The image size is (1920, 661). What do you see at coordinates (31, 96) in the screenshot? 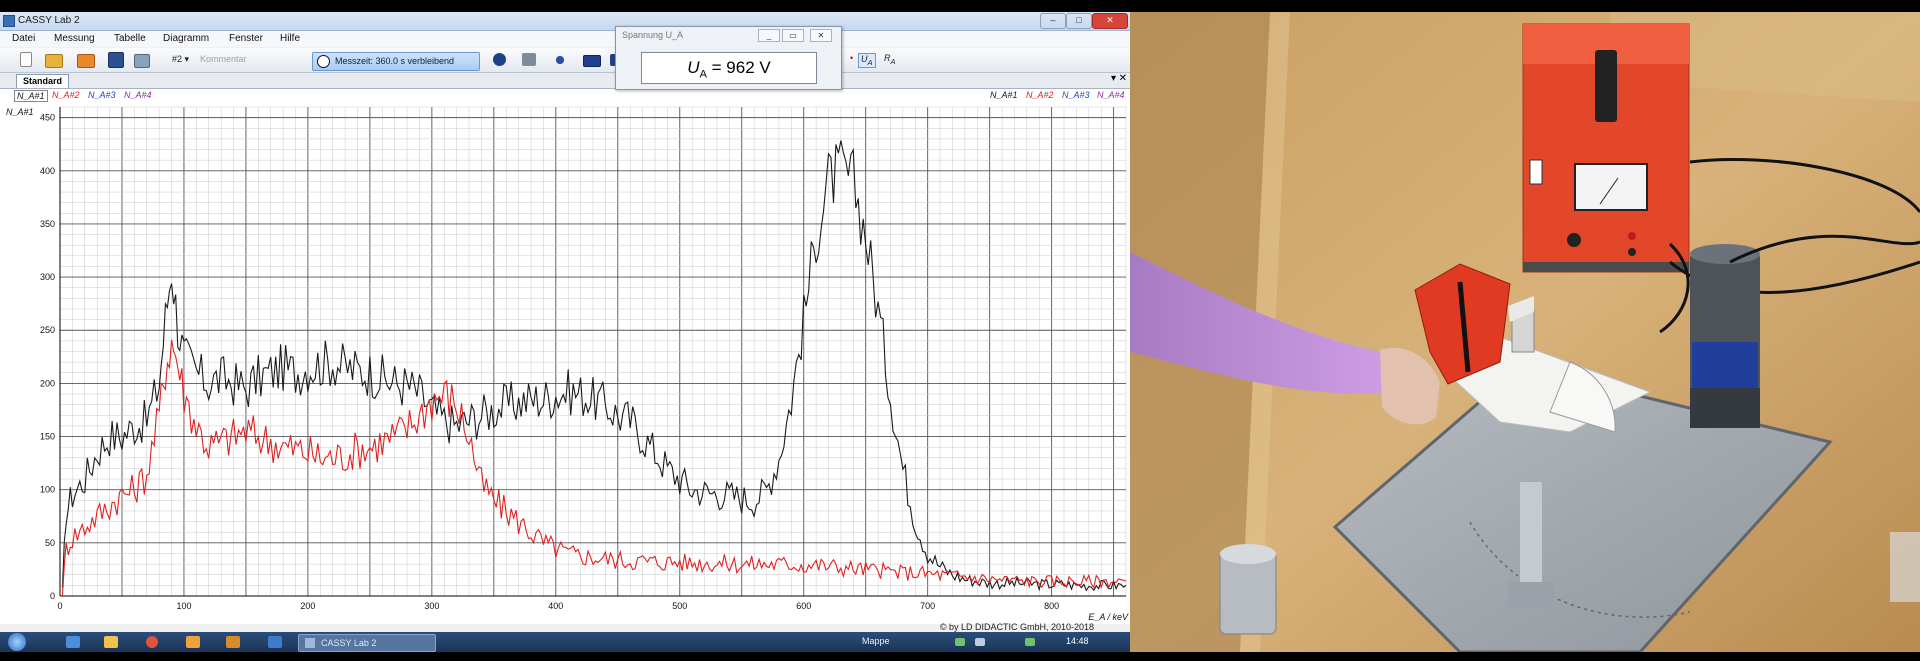
I see `legend-left-na1: N_A#1` at bounding box center [31, 96].